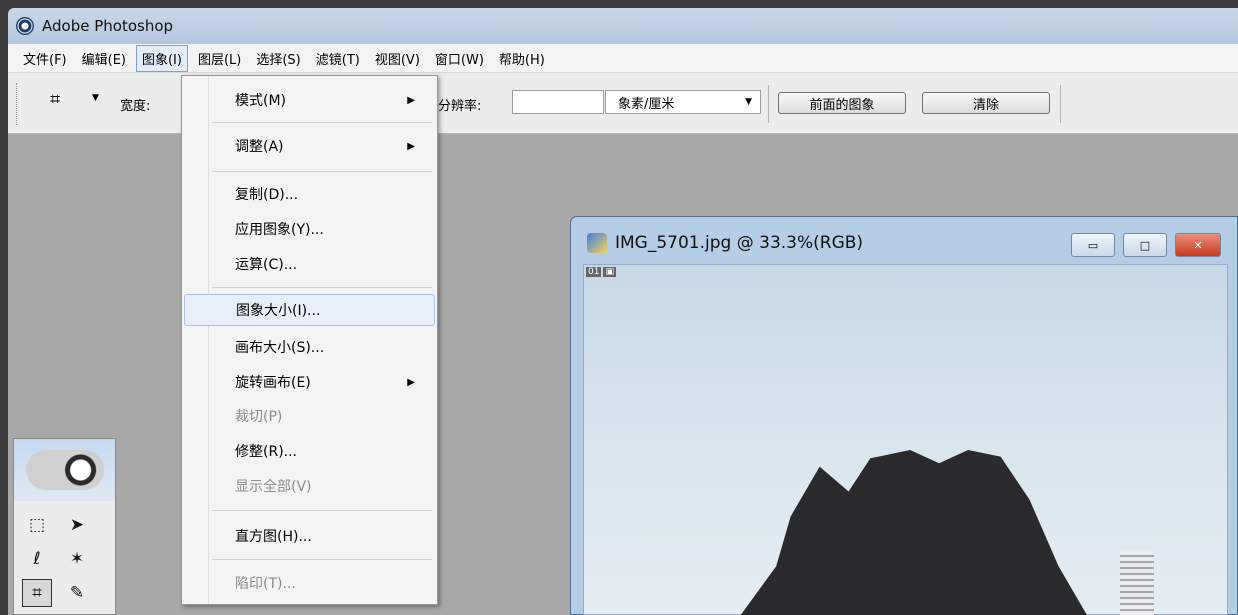  I want to click on front-image-button: 前面的图象, so click(842, 103).